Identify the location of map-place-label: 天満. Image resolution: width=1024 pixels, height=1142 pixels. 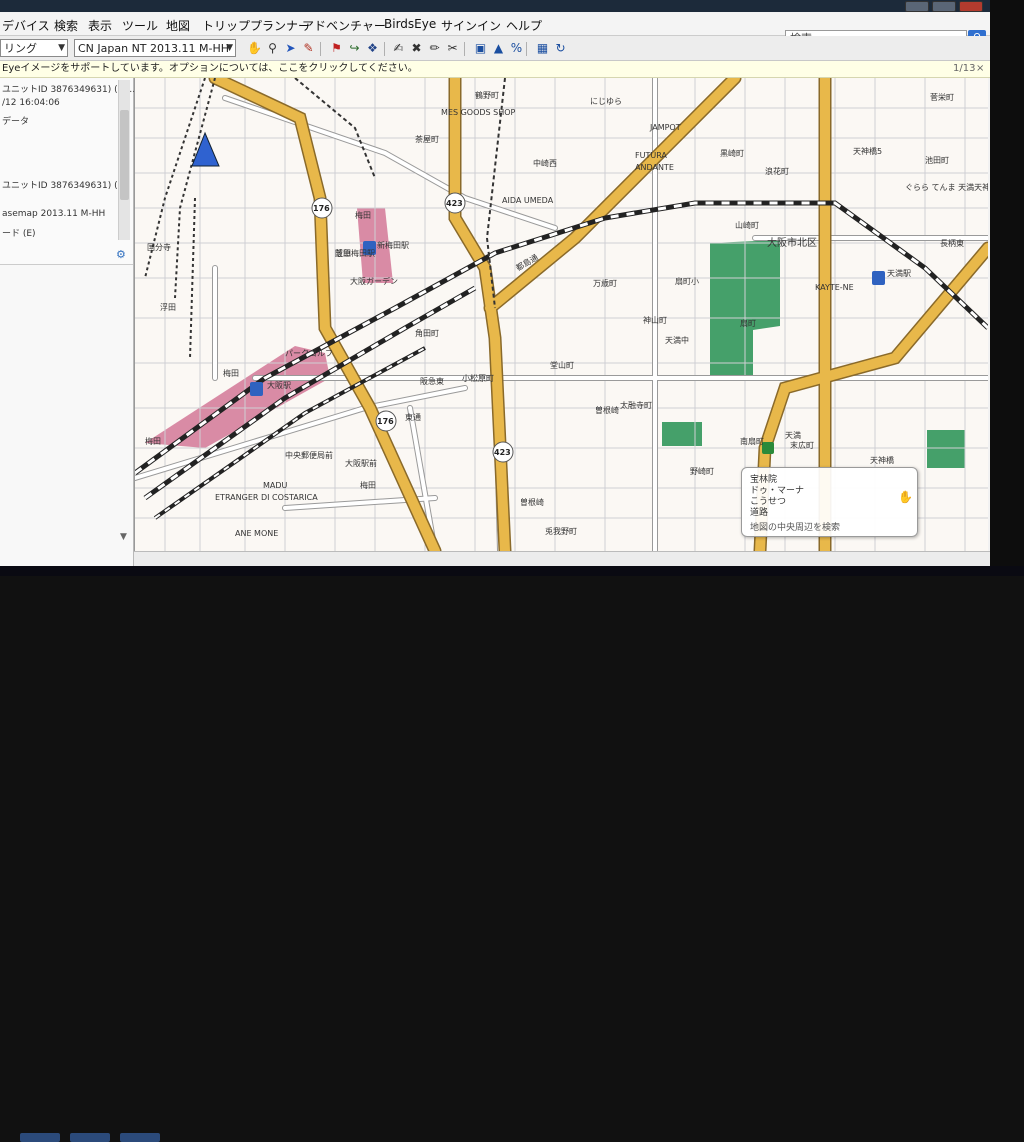
(793, 435).